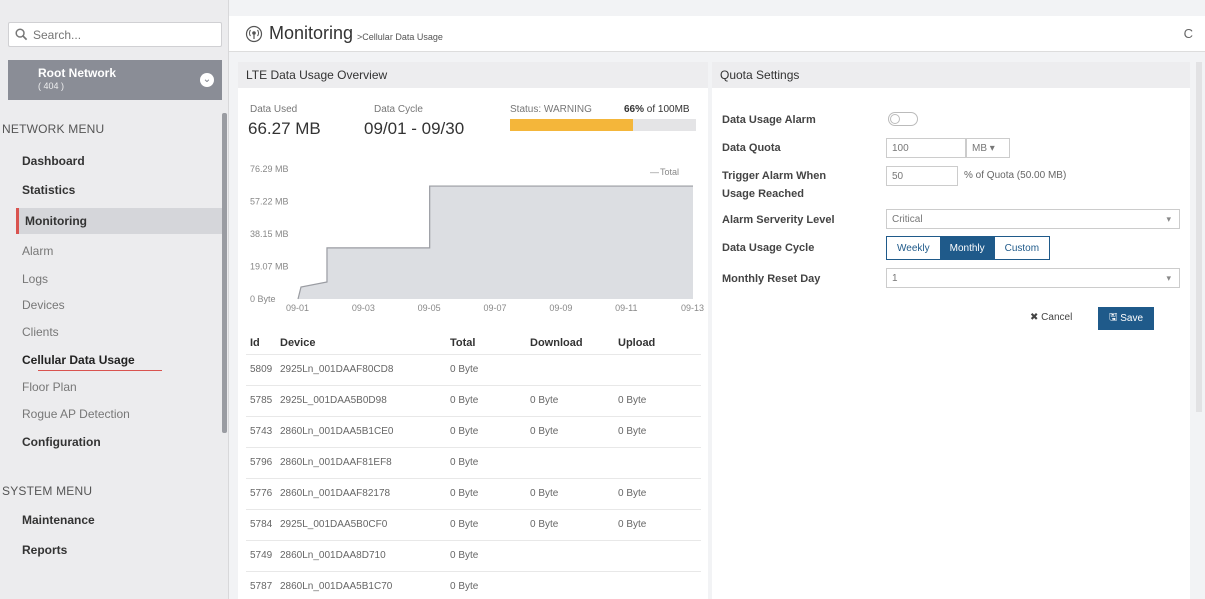 Image resolution: width=1205 pixels, height=599 pixels. Describe the element at coordinates (297, 308) in the screenshot. I see `x-tick-label: 09-01` at that location.